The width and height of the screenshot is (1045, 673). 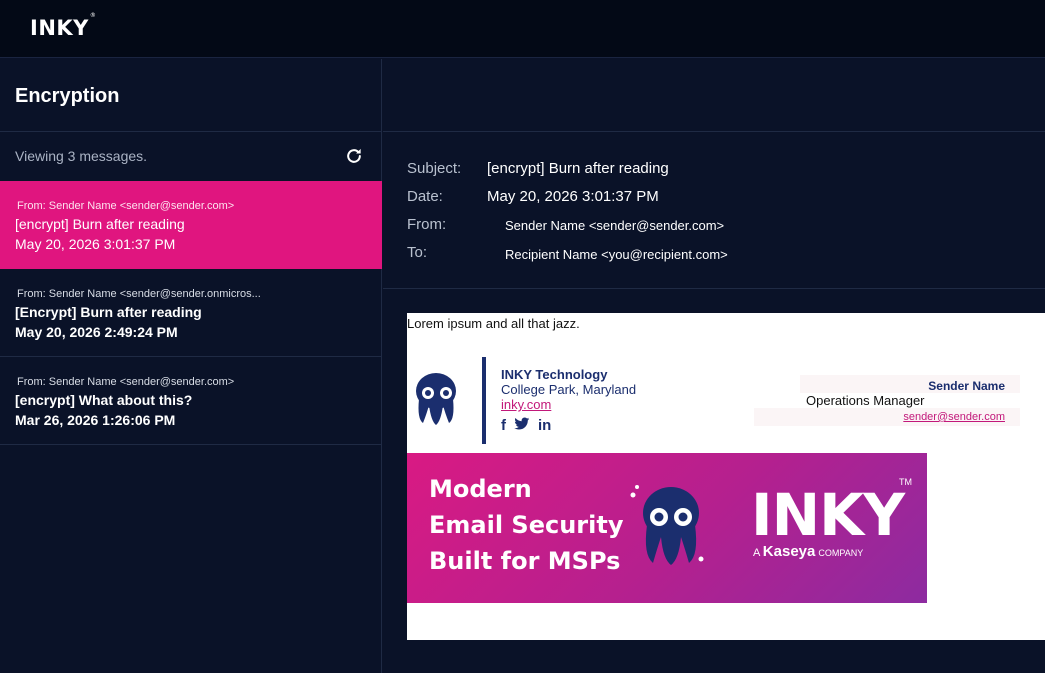 I want to click on inky-logo: INKY®, so click(x=63, y=26).